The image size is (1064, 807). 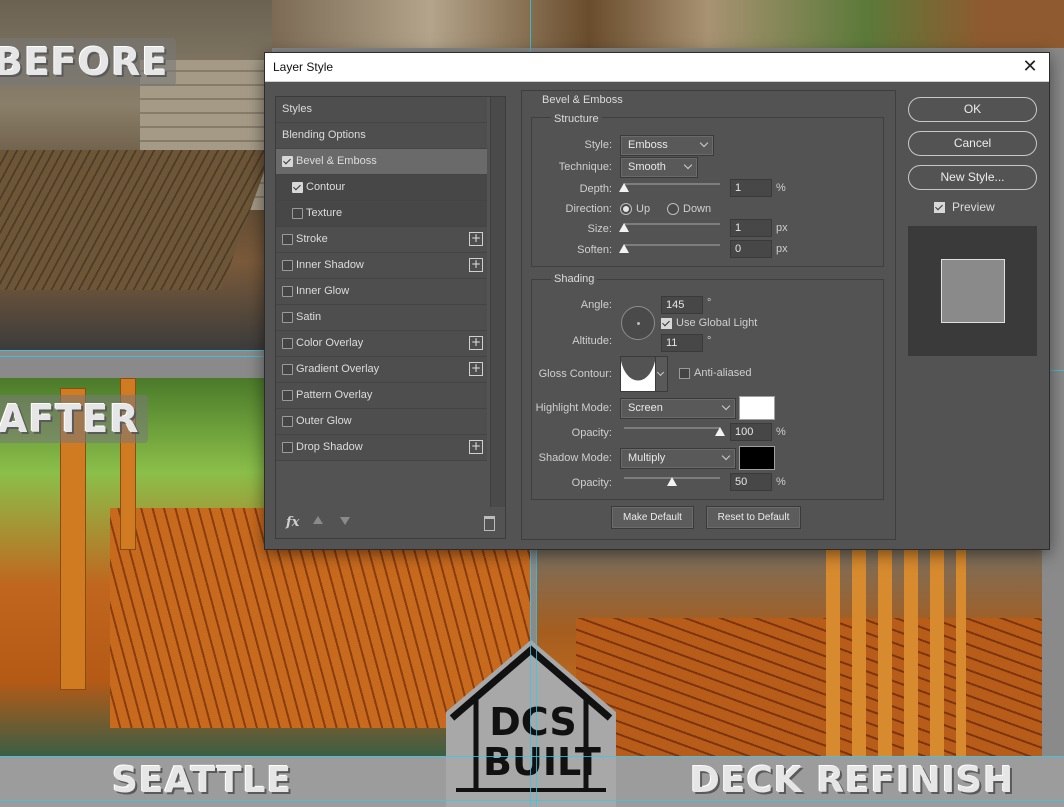 What do you see at coordinates (678, 408) in the screenshot?
I see `highlight-mode-dropdown: Screen` at bounding box center [678, 408].